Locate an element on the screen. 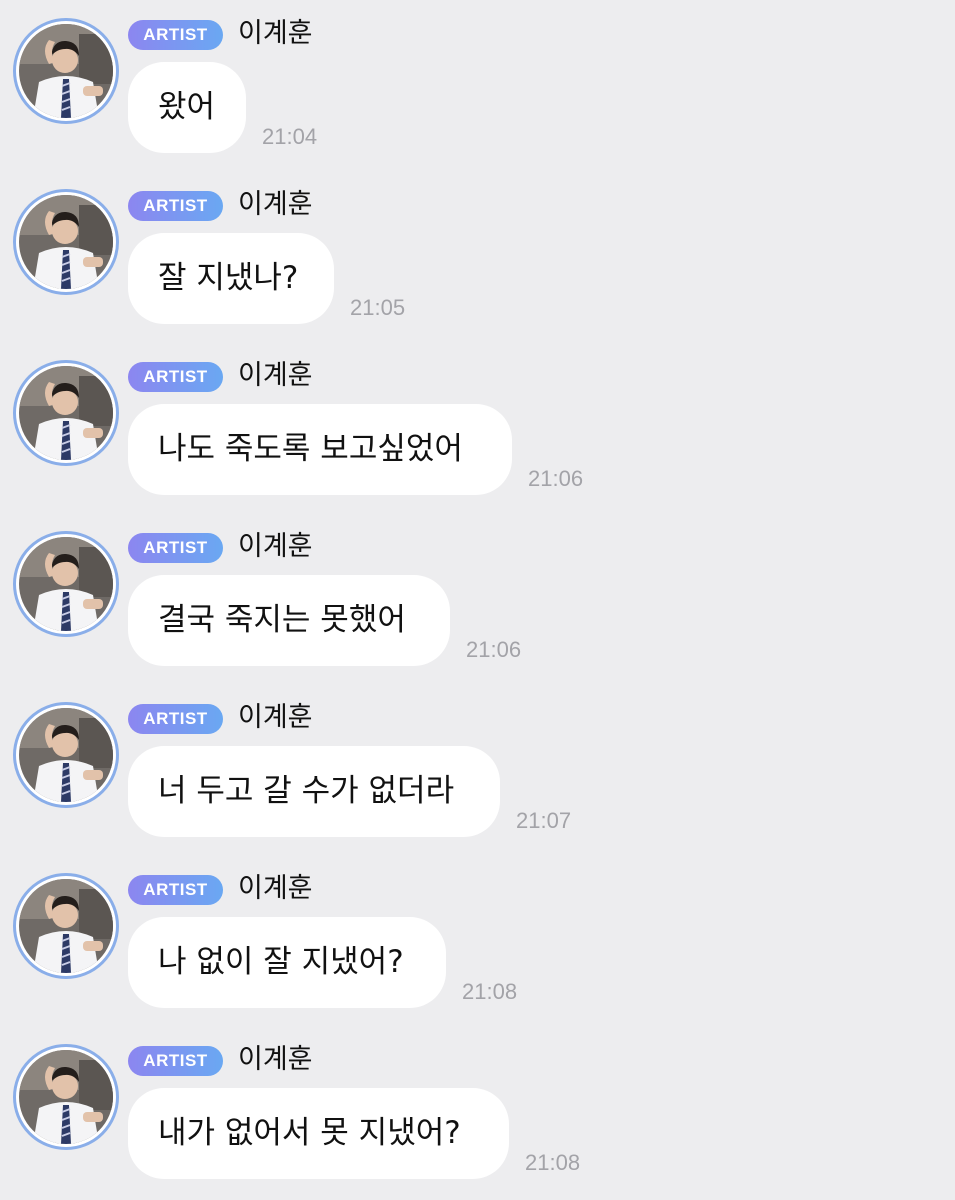  message-row: ARTIST 이계훈 잘 지냈나? 21:05 is located at coordinates (477, 256).